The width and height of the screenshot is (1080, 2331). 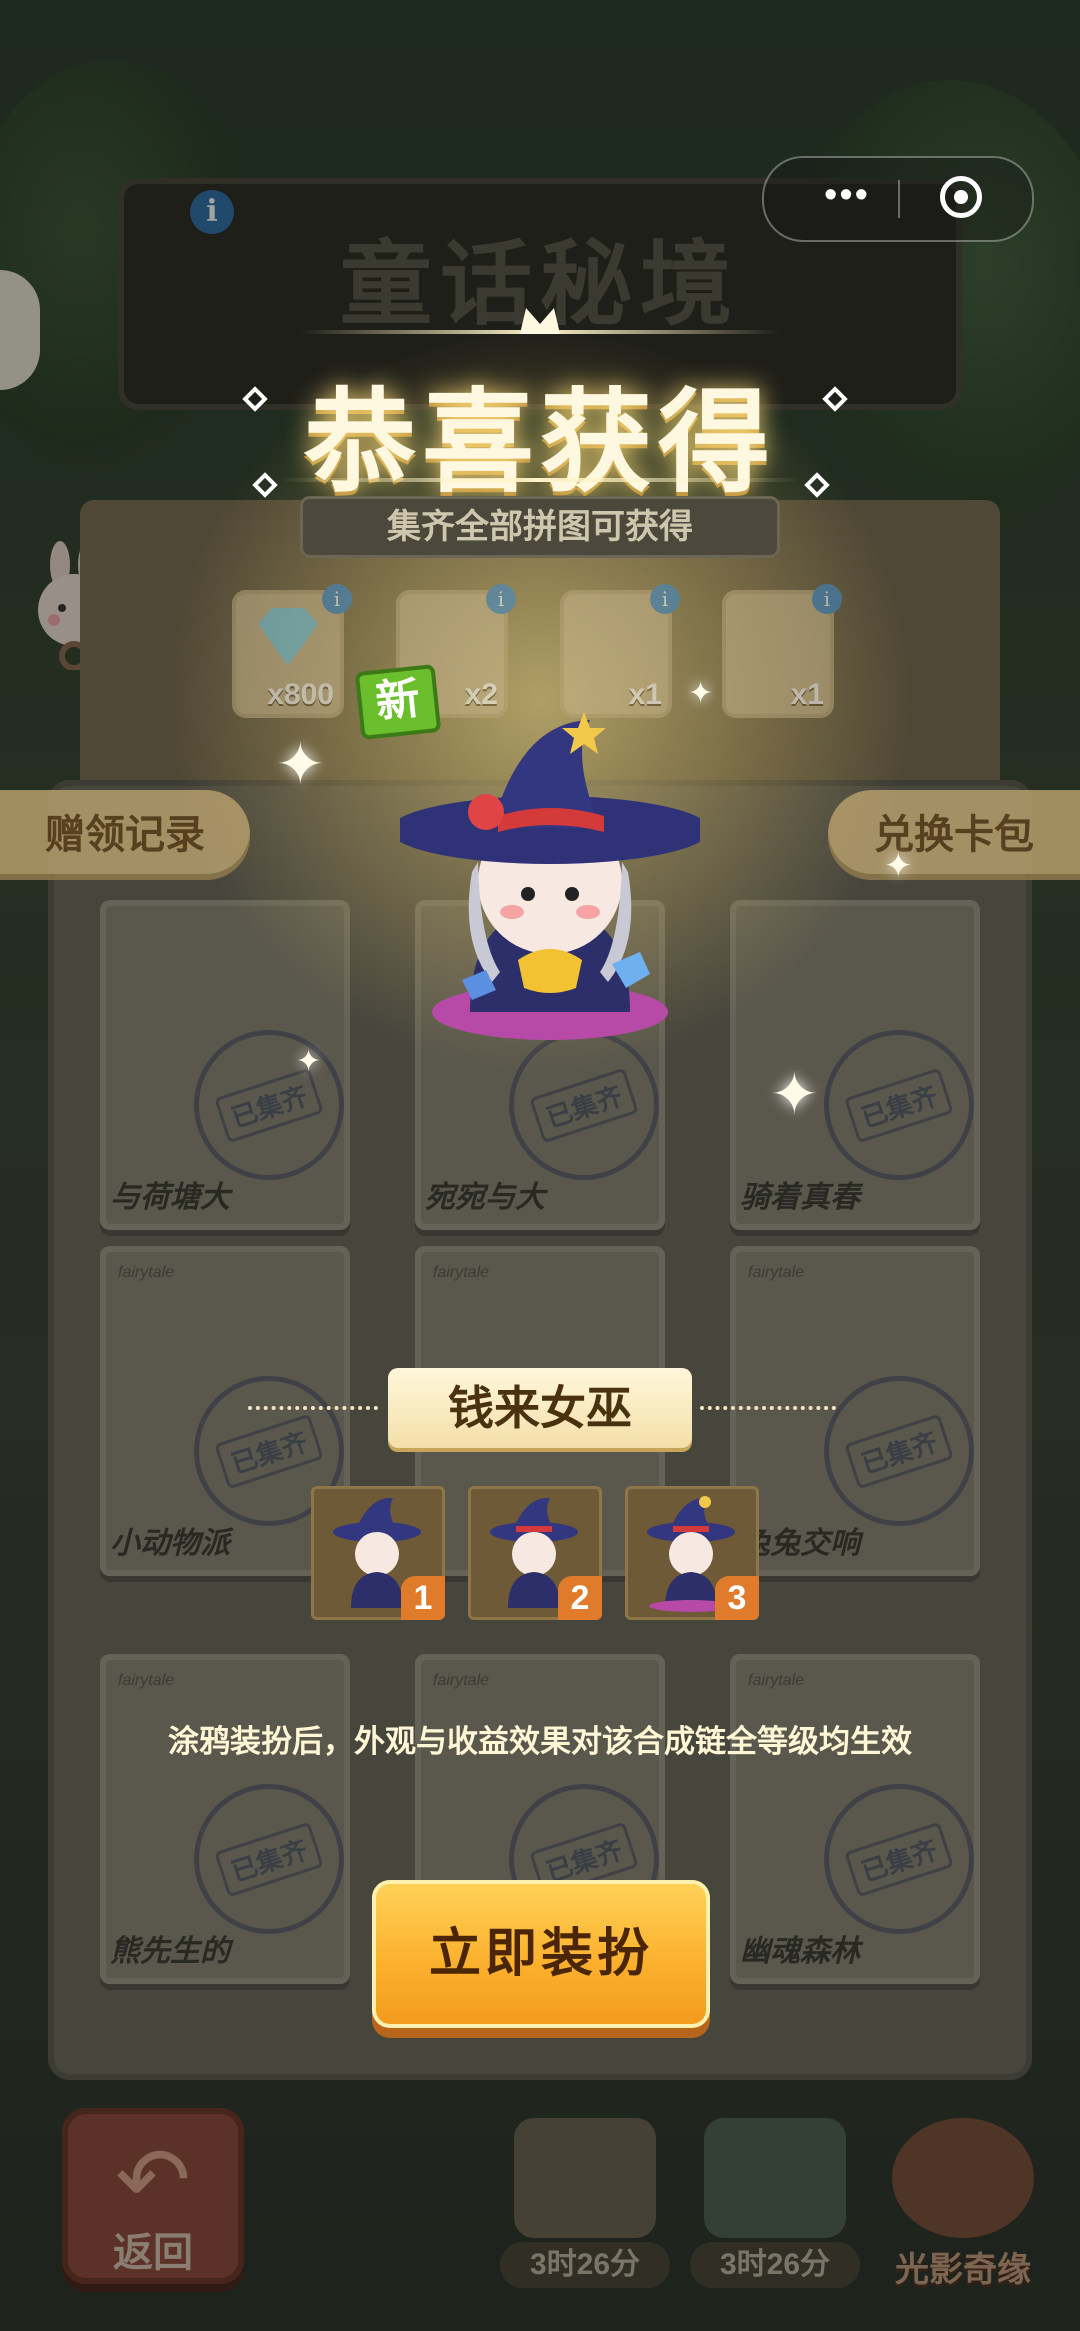 What do you see at coordinates (847, 197) in the screenshot?
I see `more-icon: •••` at bounding box center [847, 197].